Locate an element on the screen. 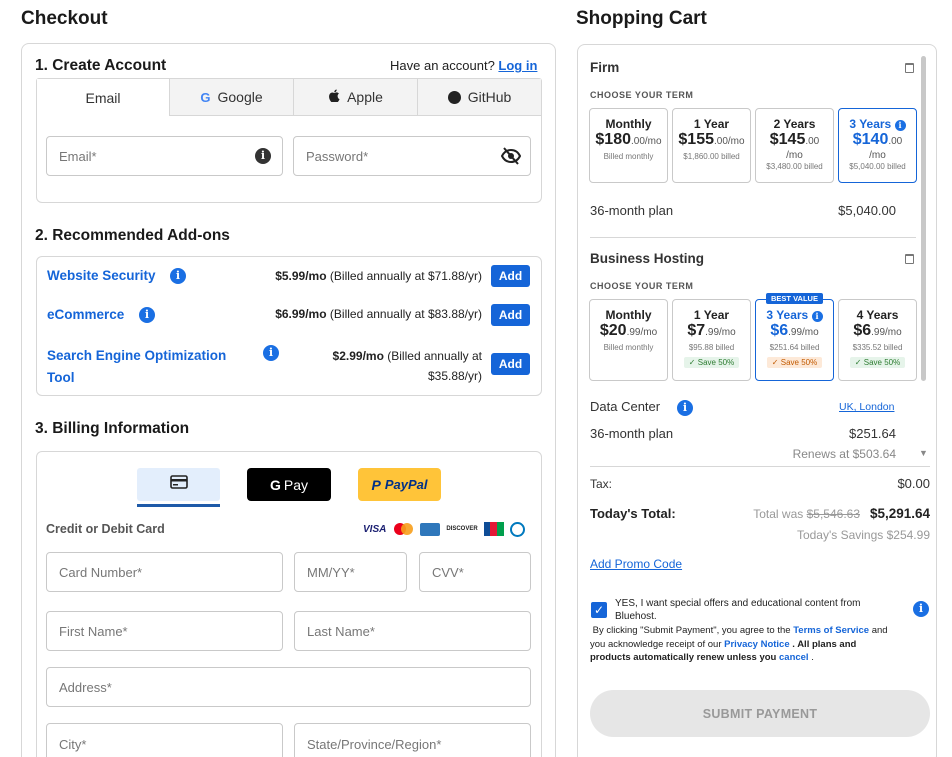 This screenshot has width=952, height=757. login-link: Log in is located at coordinates (517, 65).